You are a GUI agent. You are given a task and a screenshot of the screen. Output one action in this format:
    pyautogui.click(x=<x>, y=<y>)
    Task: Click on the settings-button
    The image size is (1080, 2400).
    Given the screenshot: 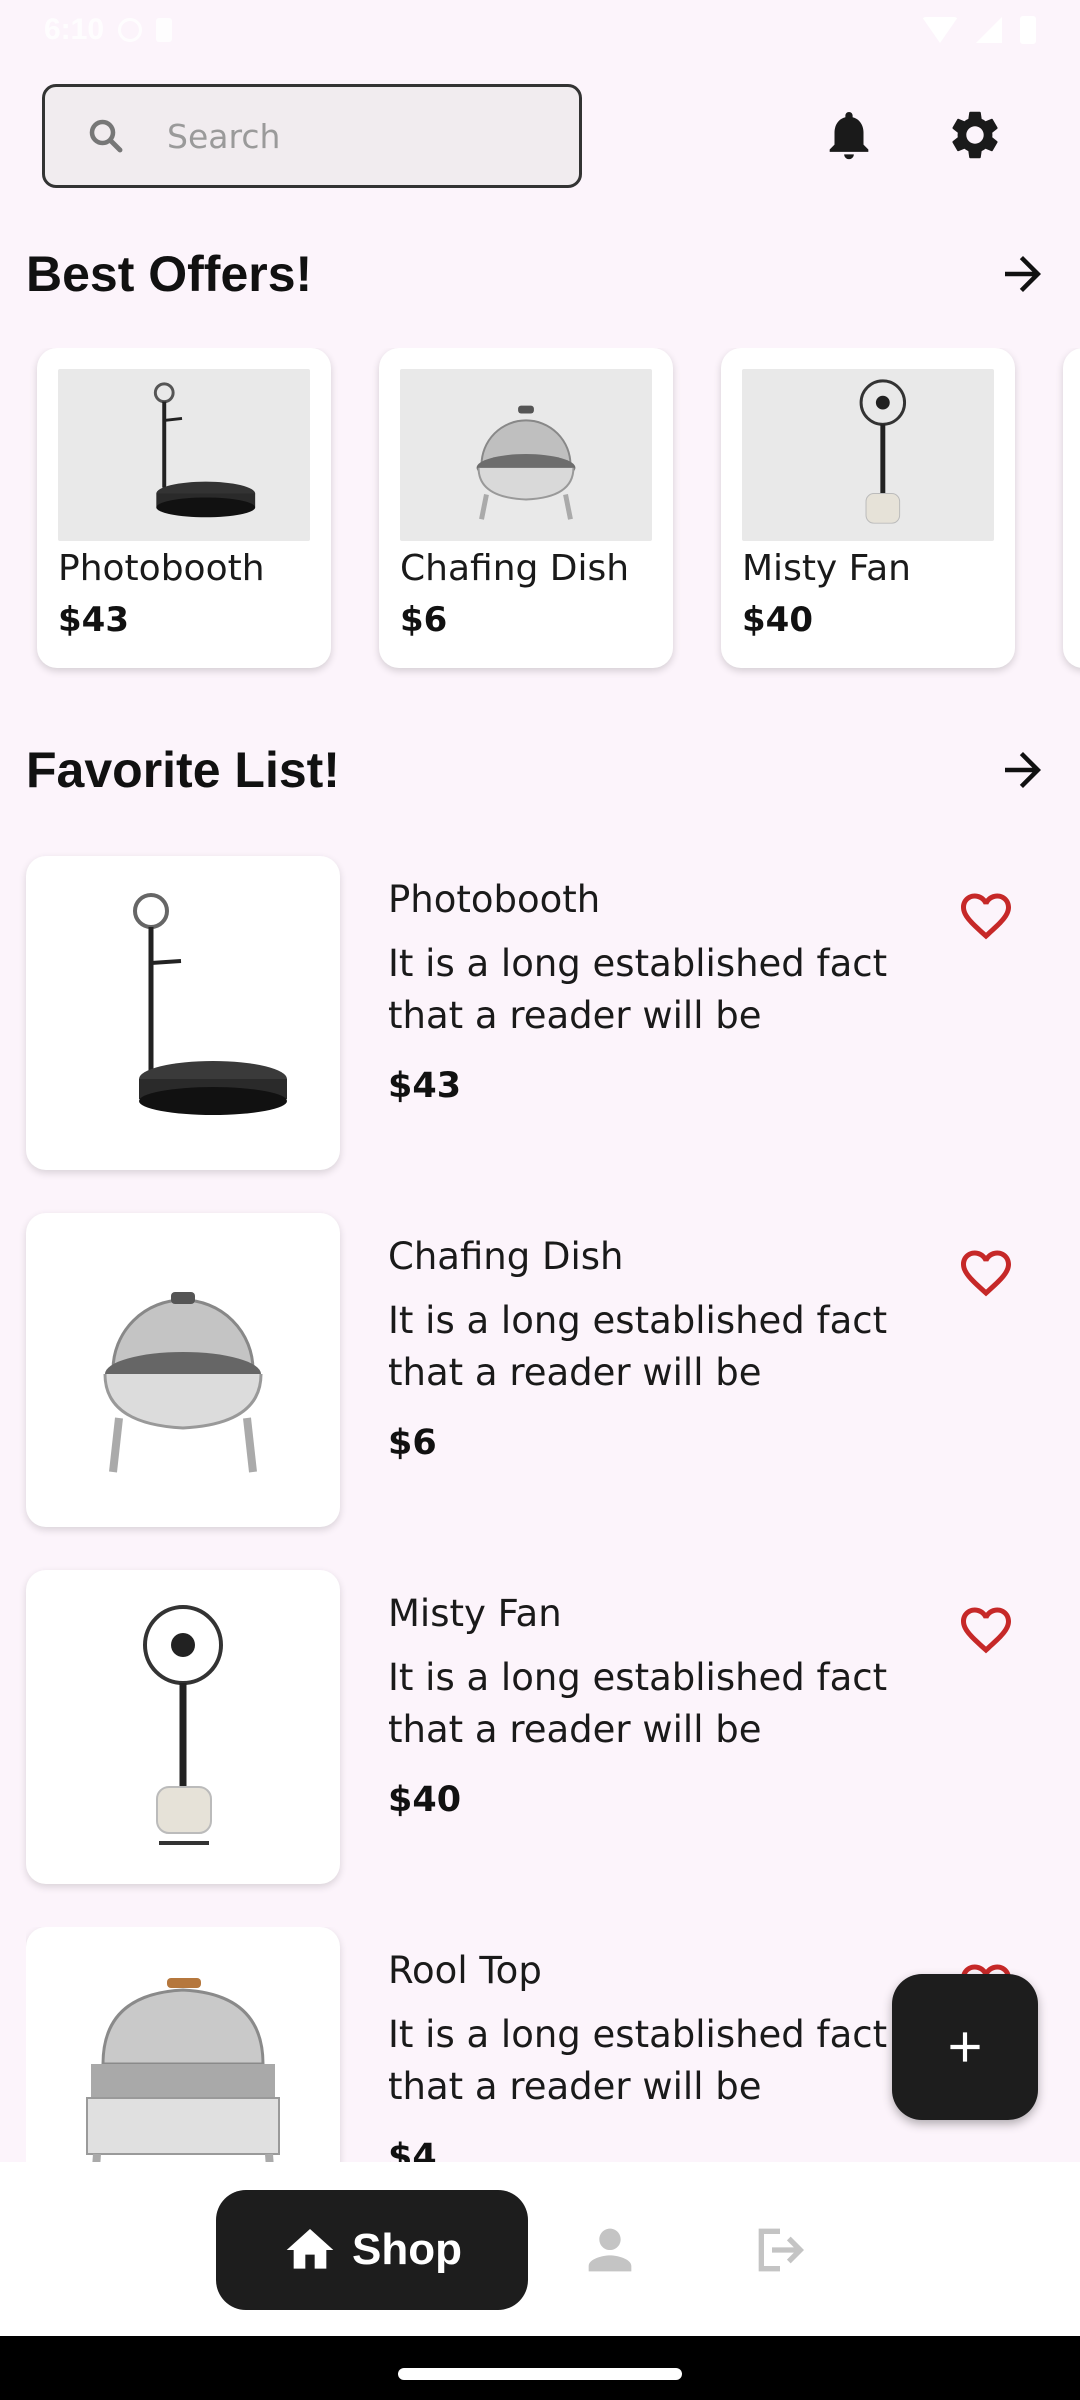 What is the action you would take?
    pyautogui.click(x=975, y=135)
    